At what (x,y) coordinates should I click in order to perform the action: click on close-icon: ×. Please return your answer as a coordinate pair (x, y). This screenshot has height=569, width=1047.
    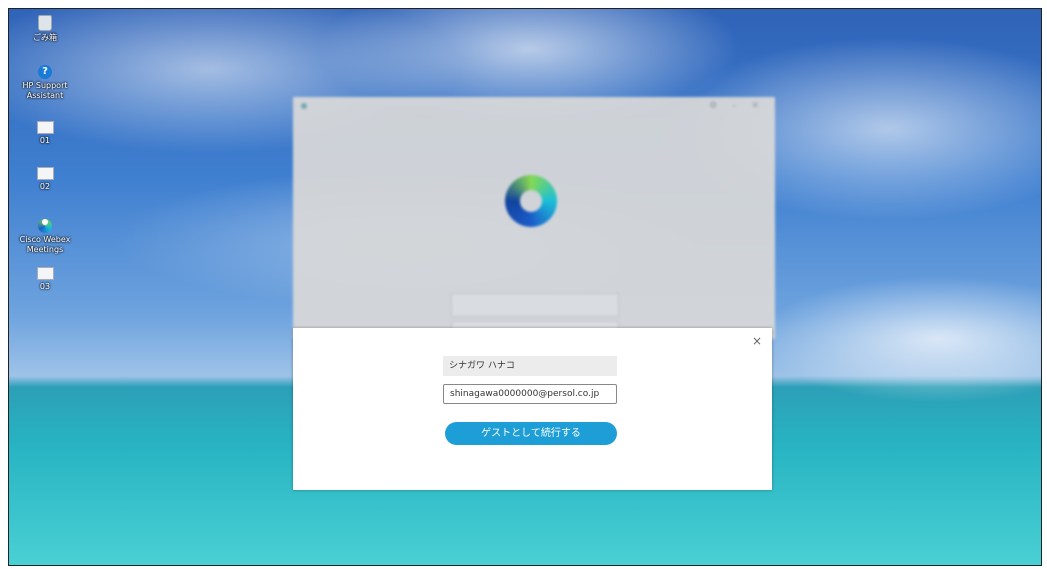
    Looking at the image, I should click on (757, 341).